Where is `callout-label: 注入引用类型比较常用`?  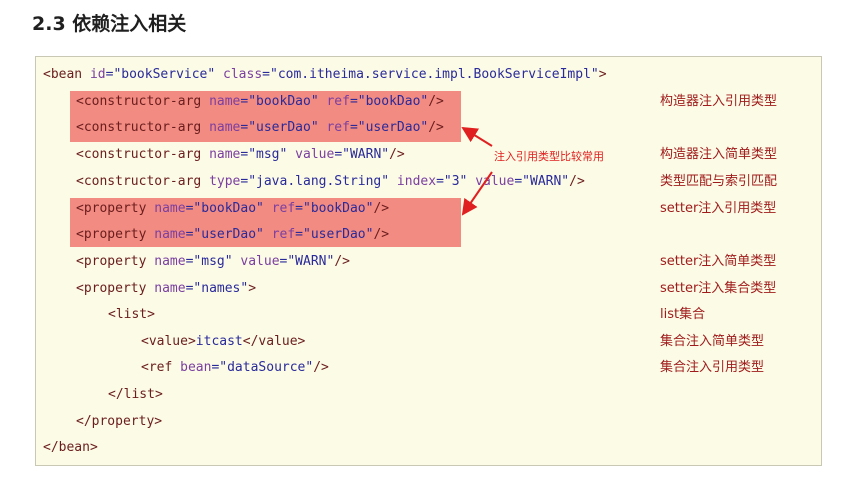 callout-label: 注入引用类型比较常用 is located at coordinates (549, 156).